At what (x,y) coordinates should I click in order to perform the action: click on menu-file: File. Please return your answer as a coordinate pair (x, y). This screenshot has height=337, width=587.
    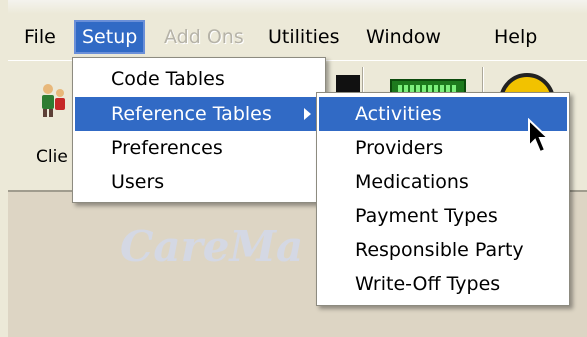
    Looking at the image, I should click on (40, 37).